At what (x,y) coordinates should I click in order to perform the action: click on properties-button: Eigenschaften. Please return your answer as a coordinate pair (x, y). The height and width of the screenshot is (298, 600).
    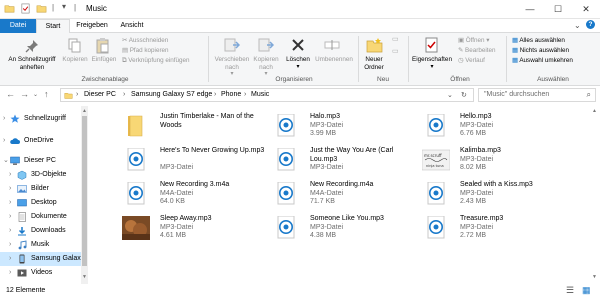
    Looking at the image, I should click on (432, 60).